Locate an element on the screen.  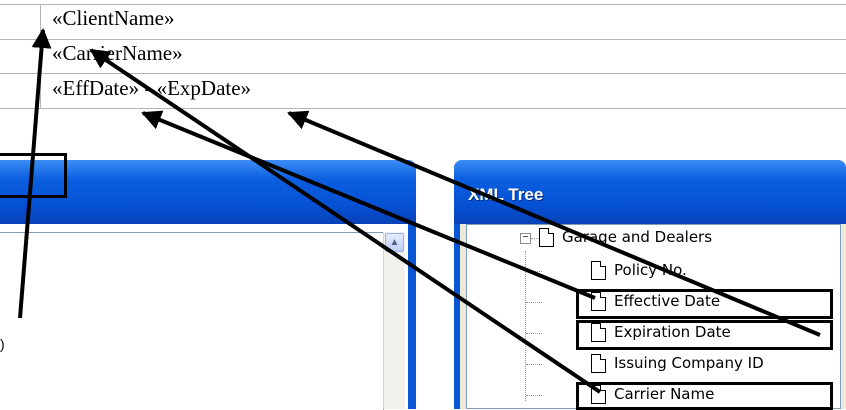
scroll-up-icon: ▲ is located at coordinates (394, 242).